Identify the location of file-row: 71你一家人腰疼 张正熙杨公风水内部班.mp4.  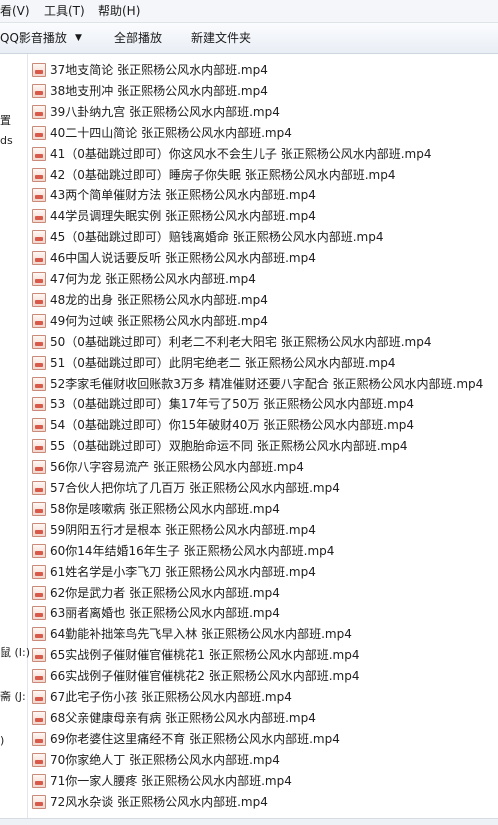
(264, 781).